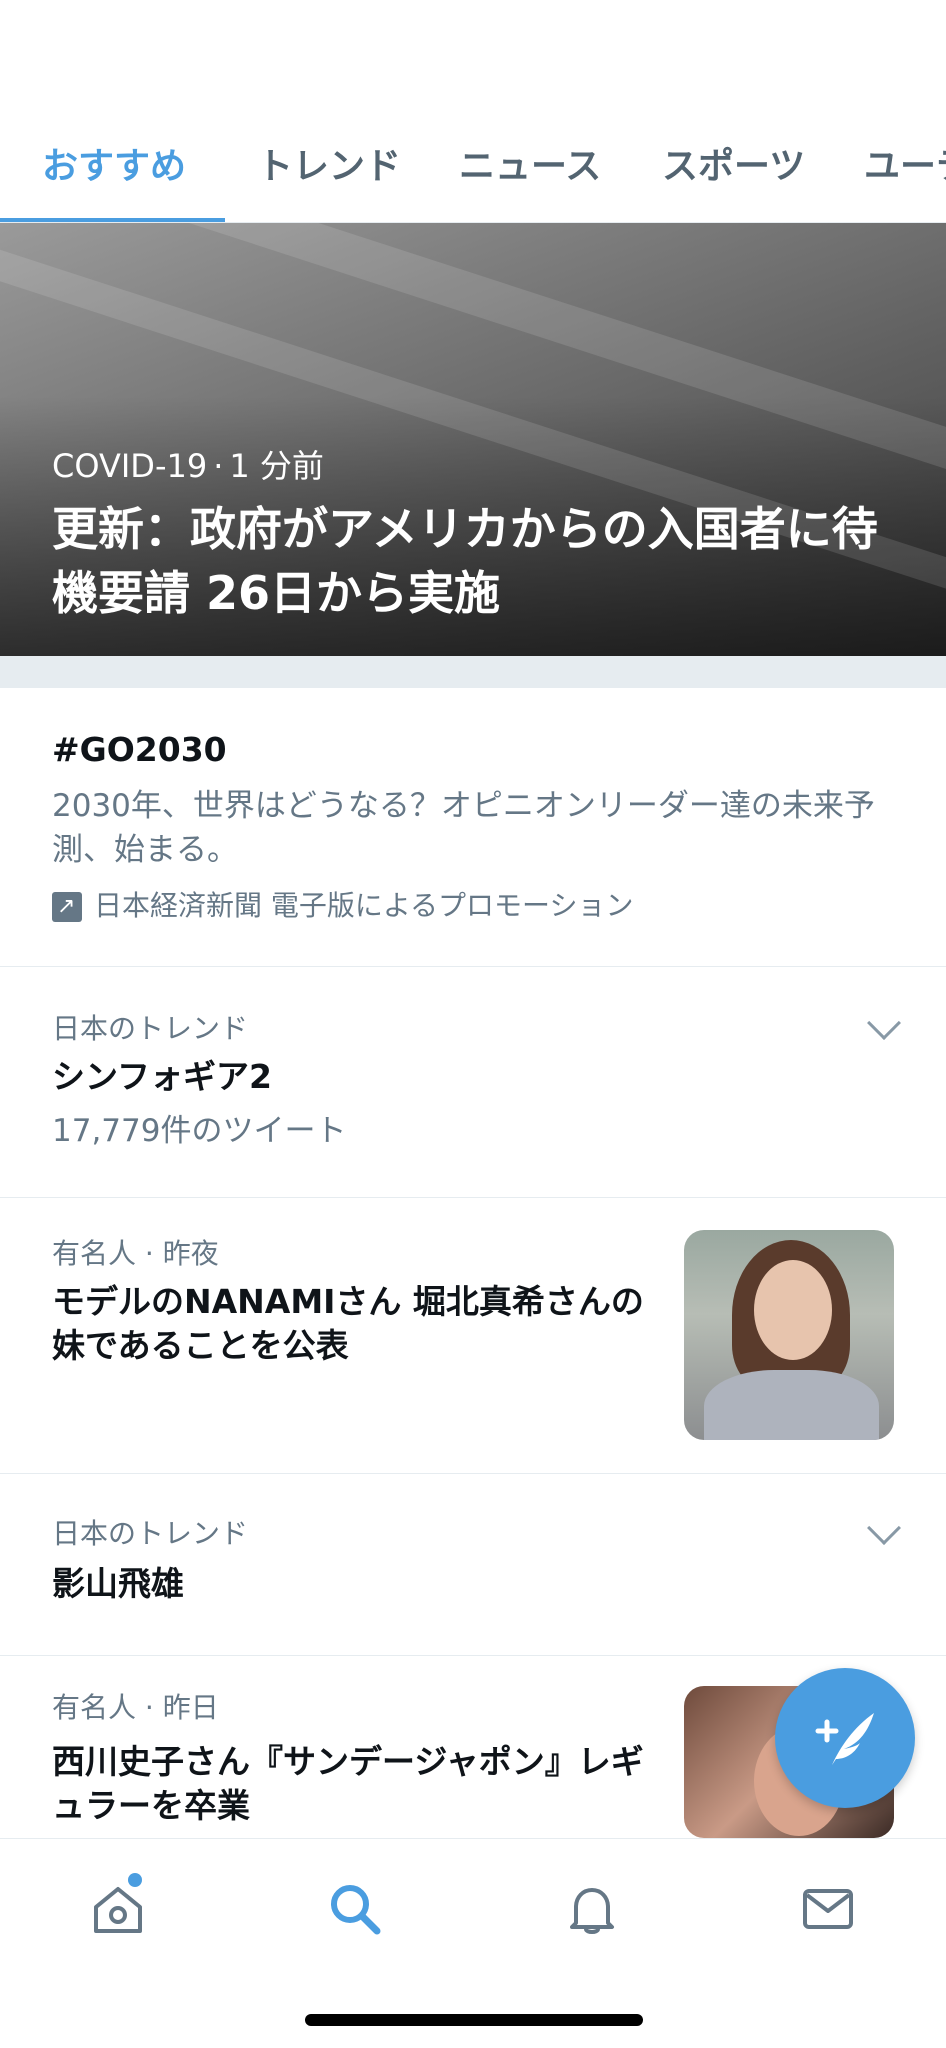 This screenshot has width=946, height=2048. Describe the element at coordinates (465, 561) in the screenshot. I see `hero-title: 更新：政府がアメリカからの入国者に待機要請 26日から実施` at that location.